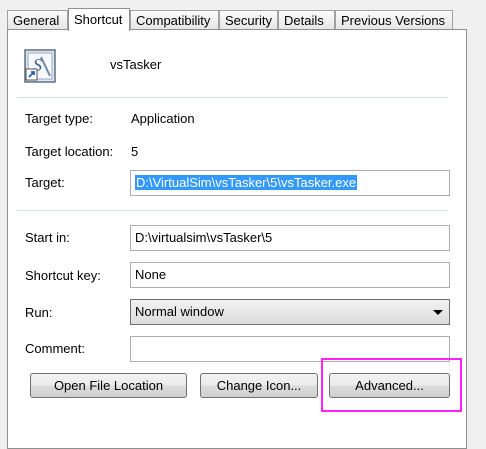  Describe the element at coordinates (391, 385) in the screenshot. I see `highlight-box` at that location.